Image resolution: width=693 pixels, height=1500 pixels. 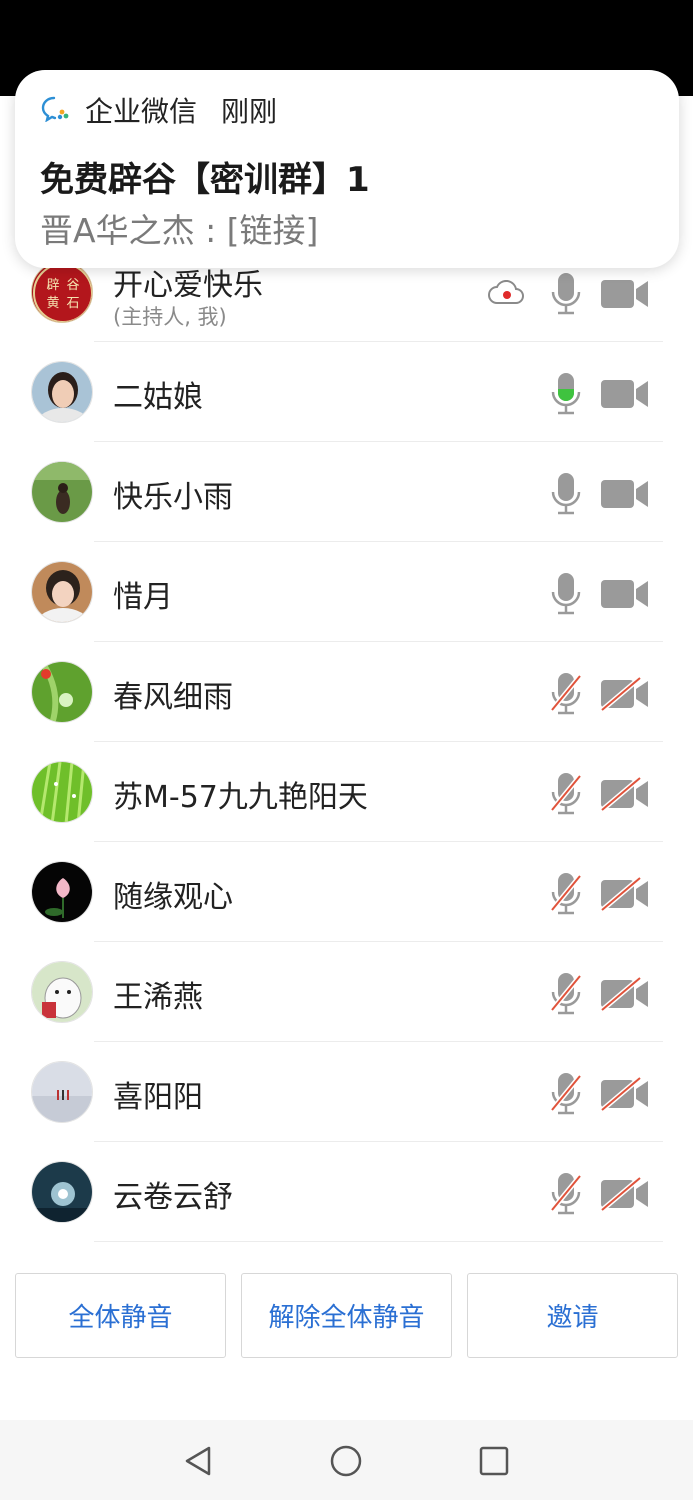 What do you see at coordinates (346, 892) in the screenshot?
I see `member-row: 随缘观心` at bounding box center [346, 892].